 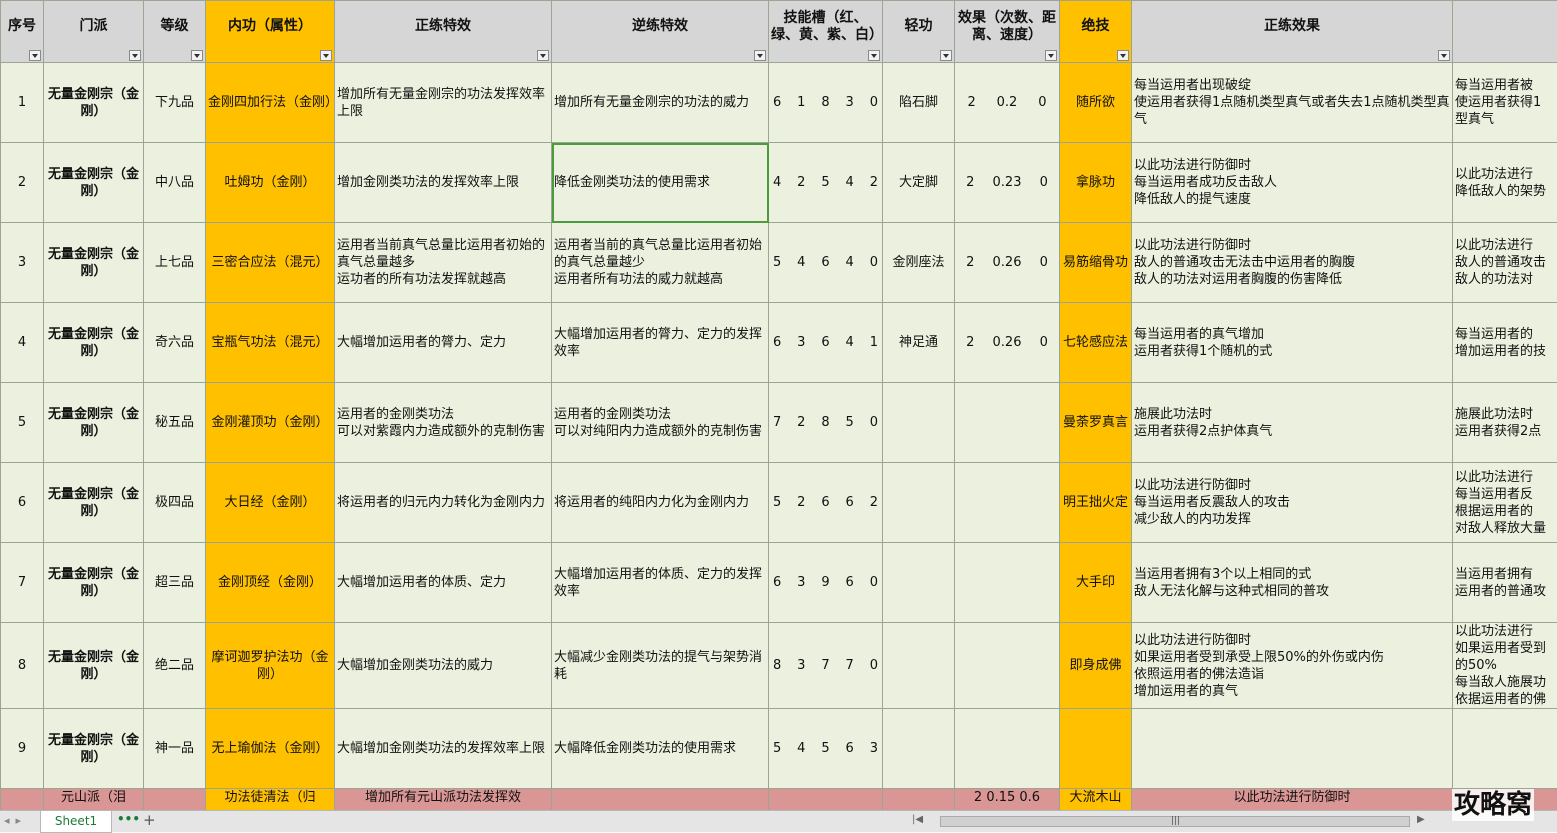 I want to click on cell-jueji: 七轮感应法, so click(x=1096, y=343).